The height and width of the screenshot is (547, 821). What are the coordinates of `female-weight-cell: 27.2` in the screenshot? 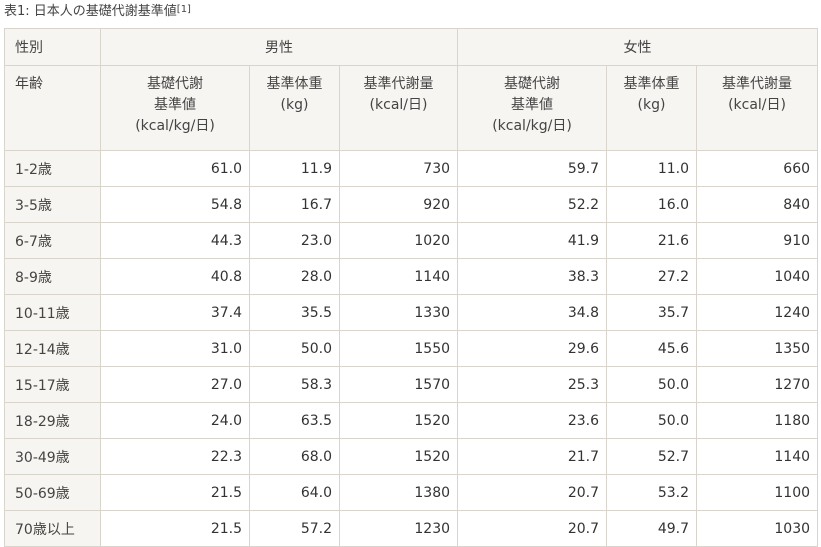 It's located at (652, 276).